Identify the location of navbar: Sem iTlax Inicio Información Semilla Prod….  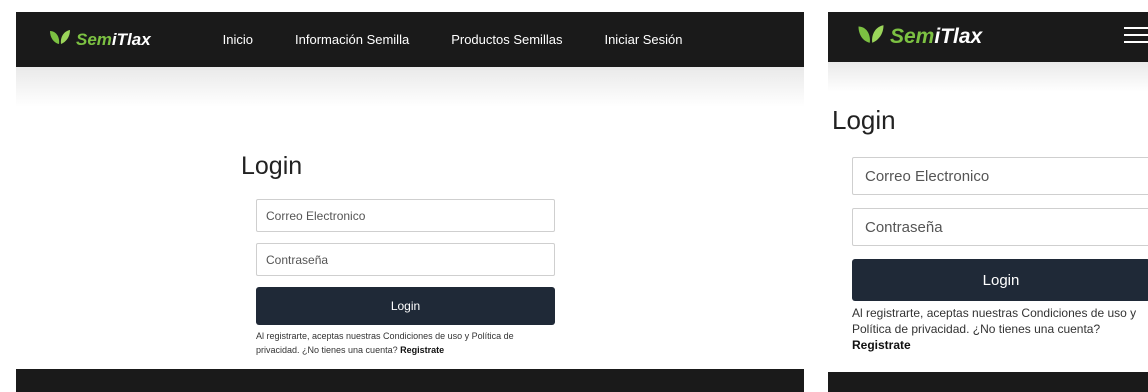
(410, 39).